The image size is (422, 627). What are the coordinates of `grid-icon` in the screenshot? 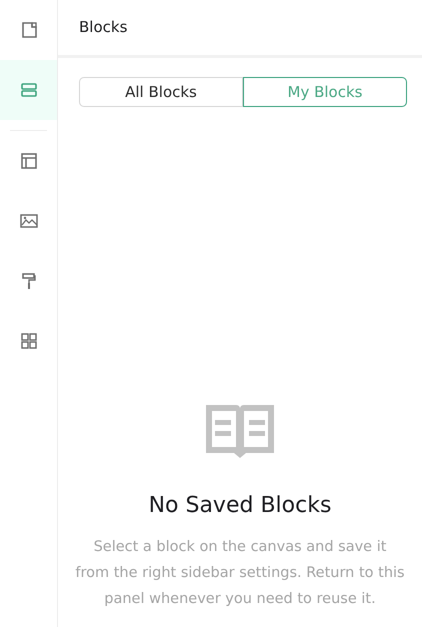 It's located at (29, 341).